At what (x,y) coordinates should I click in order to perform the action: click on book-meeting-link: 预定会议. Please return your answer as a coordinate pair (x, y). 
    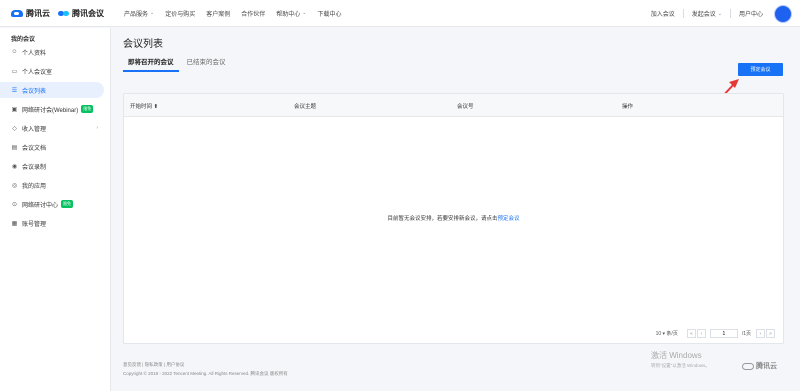
    Looking at the image, I should click on (509, 219).